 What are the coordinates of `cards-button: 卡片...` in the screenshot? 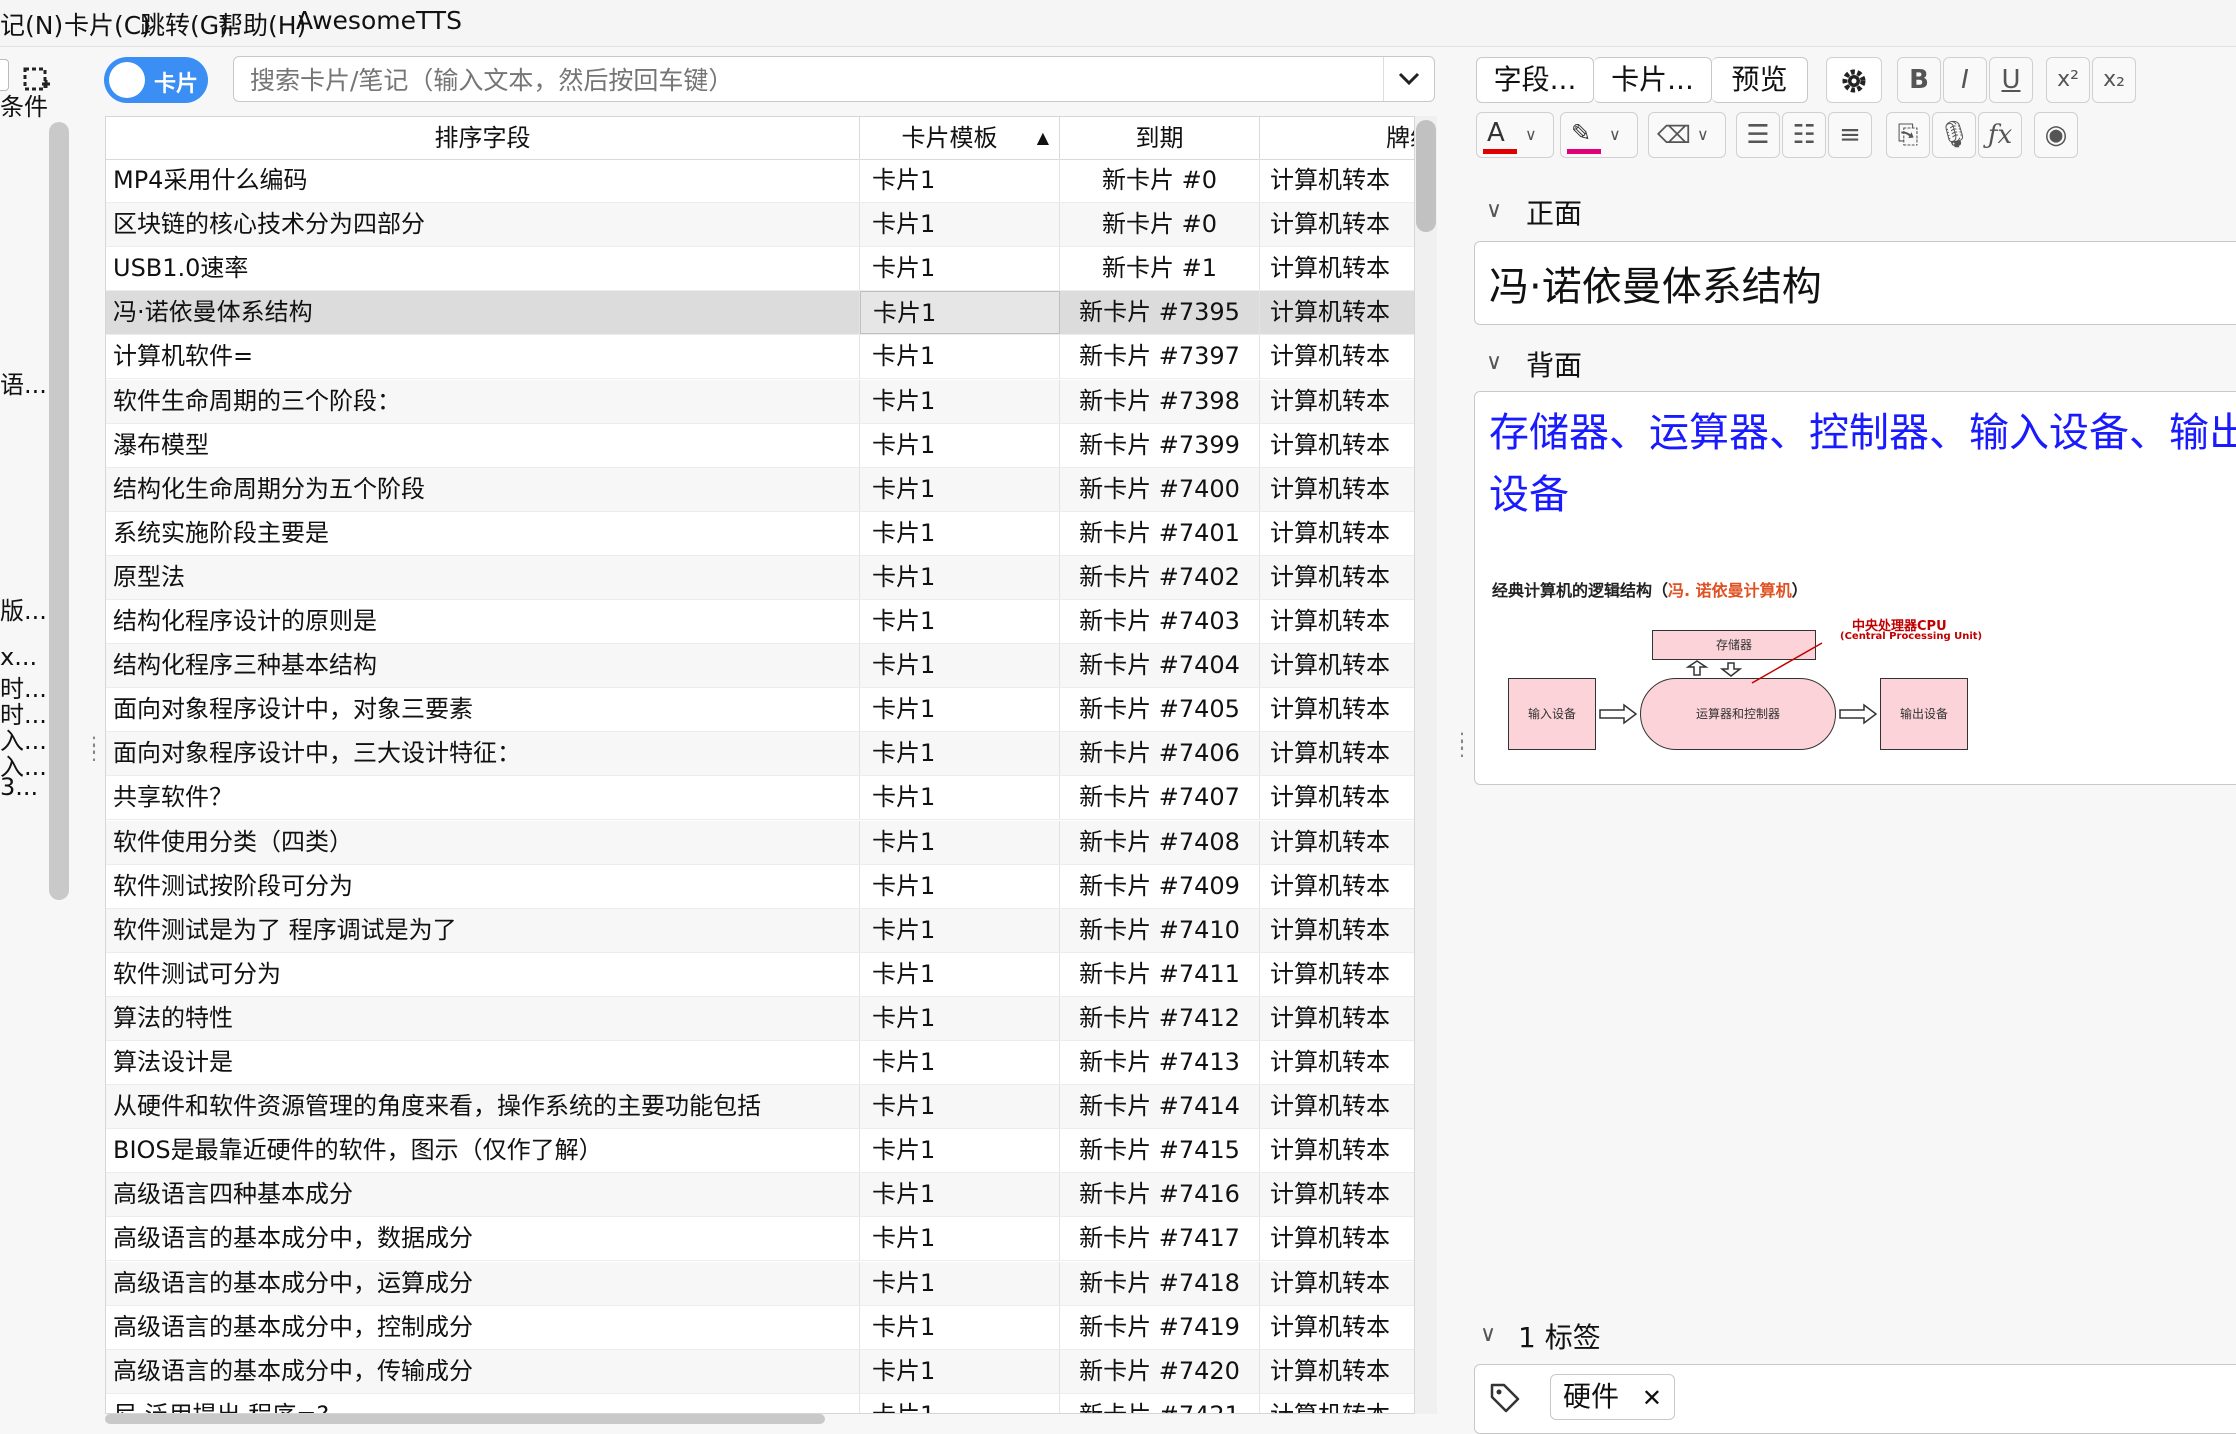 It's located at (1653, 80).